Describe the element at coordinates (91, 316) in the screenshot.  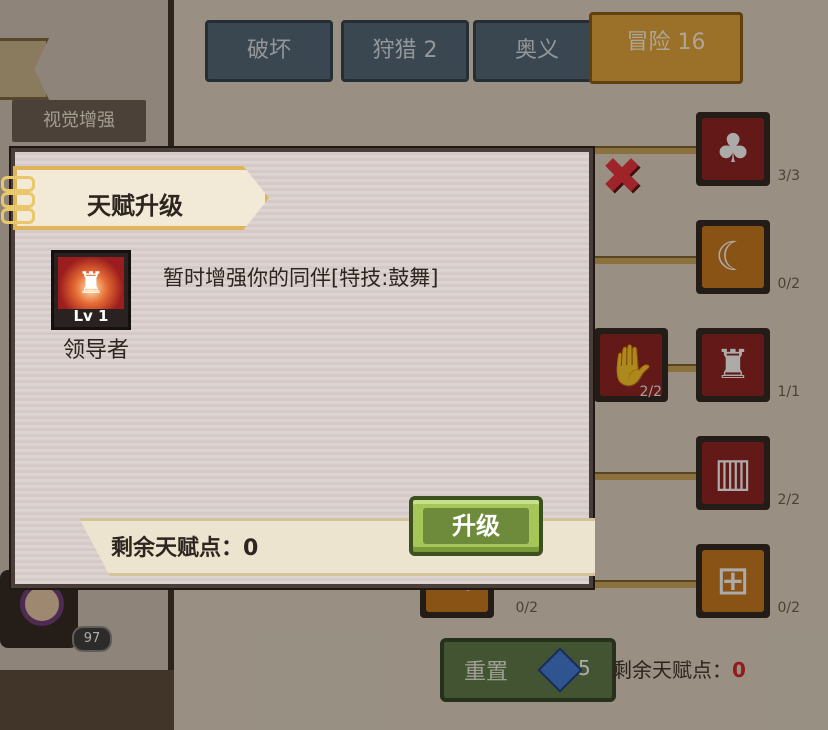
I see `skill-level: Lv 1` at that location.